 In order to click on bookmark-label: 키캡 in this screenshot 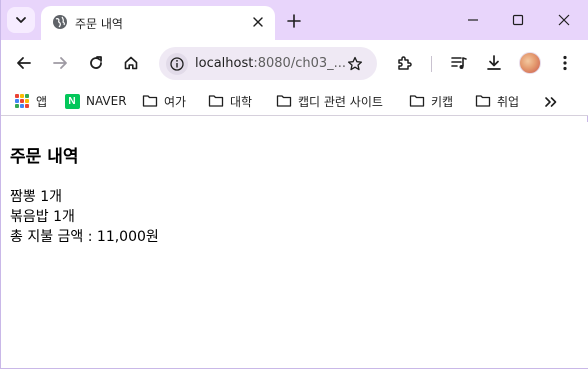, I will do `click(442, 101)`.